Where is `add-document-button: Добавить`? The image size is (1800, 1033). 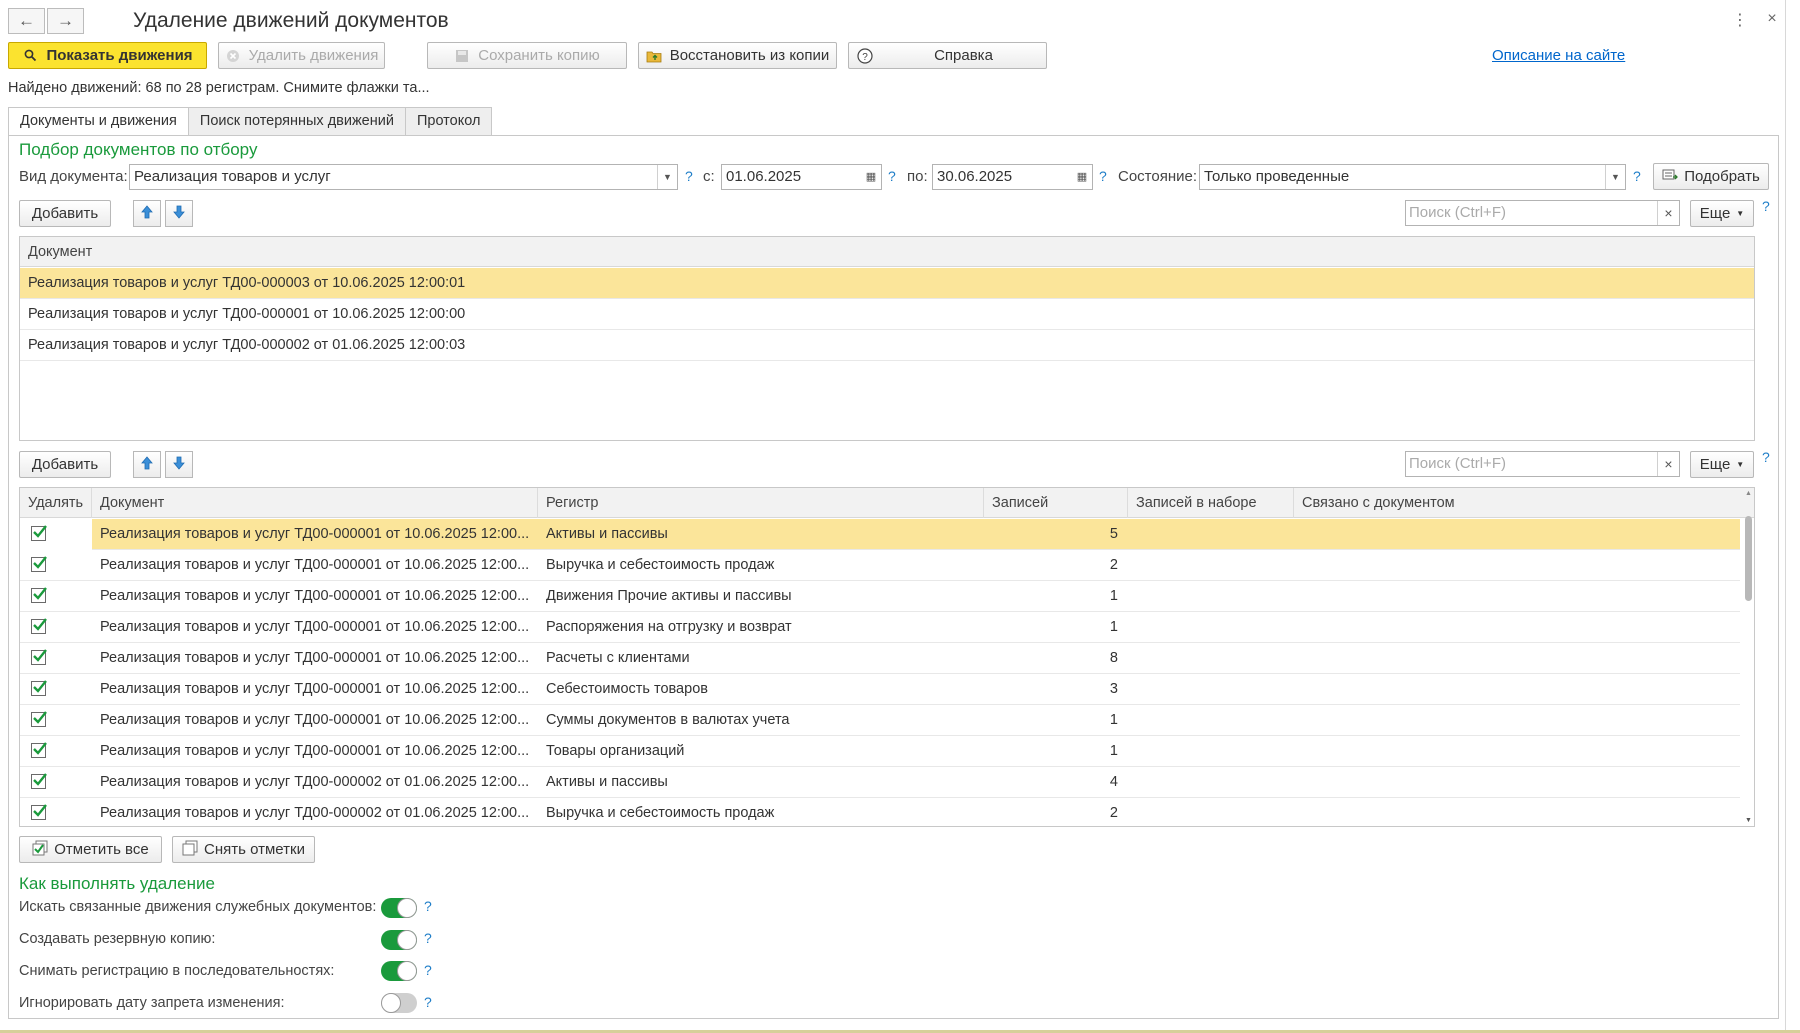 add-document-button: Добавить is located at coordinates (65, 213).